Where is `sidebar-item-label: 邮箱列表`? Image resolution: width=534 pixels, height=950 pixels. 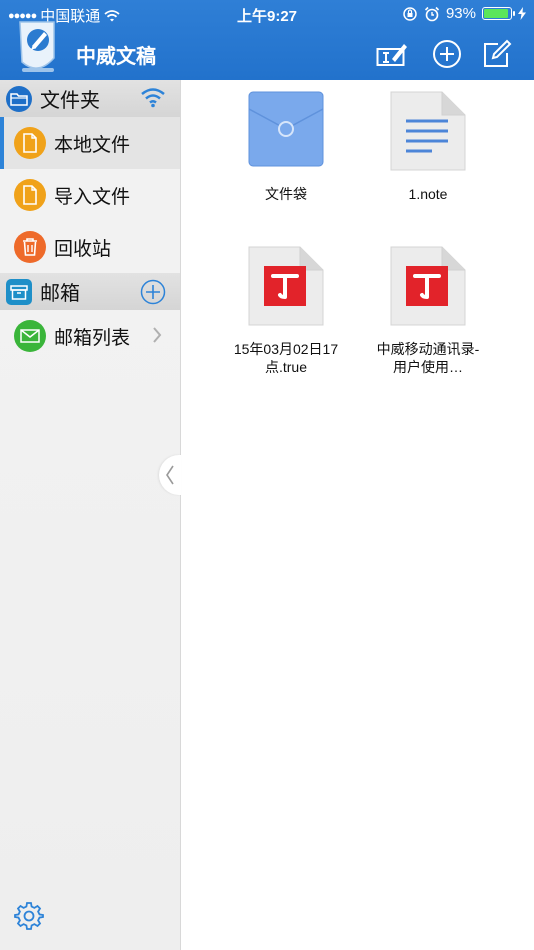 sidebar-item-label: 邮箱列表 is located at coordinates (92, 338).